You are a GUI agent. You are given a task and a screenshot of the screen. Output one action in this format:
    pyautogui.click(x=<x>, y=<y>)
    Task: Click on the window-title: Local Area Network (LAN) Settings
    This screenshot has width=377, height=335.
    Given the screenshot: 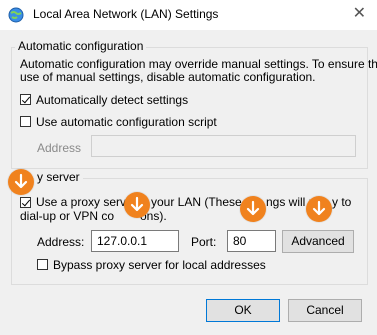 What is the action you would take?
    pyautogui.click(x=126, y=14)
    